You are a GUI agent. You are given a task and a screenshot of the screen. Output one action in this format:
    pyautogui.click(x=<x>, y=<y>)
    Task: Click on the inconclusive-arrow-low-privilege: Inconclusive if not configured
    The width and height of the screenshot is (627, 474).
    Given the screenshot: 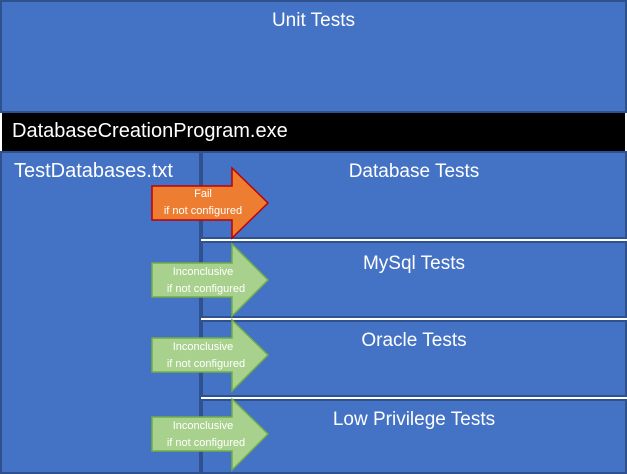 What is the action you would take?
    pyautogui.click(x=210, y=434)
    